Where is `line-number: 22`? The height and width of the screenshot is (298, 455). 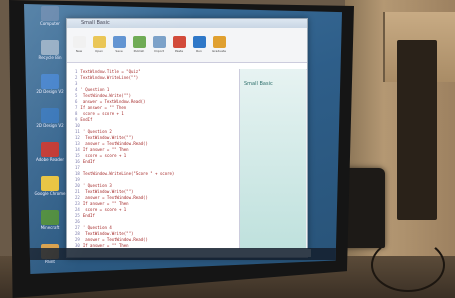 line-number: 22 is located at coordinates (77, 197).